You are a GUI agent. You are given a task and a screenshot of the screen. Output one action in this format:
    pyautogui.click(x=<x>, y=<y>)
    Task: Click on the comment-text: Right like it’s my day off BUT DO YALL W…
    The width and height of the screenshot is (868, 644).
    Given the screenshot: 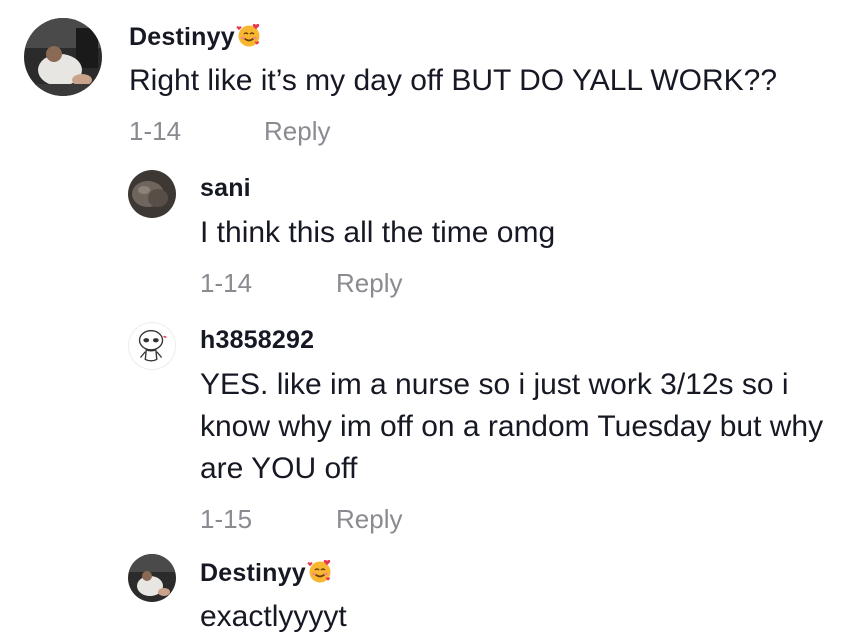 What is the action you would take?
    pyautogui.click(x=453, y=80)
    